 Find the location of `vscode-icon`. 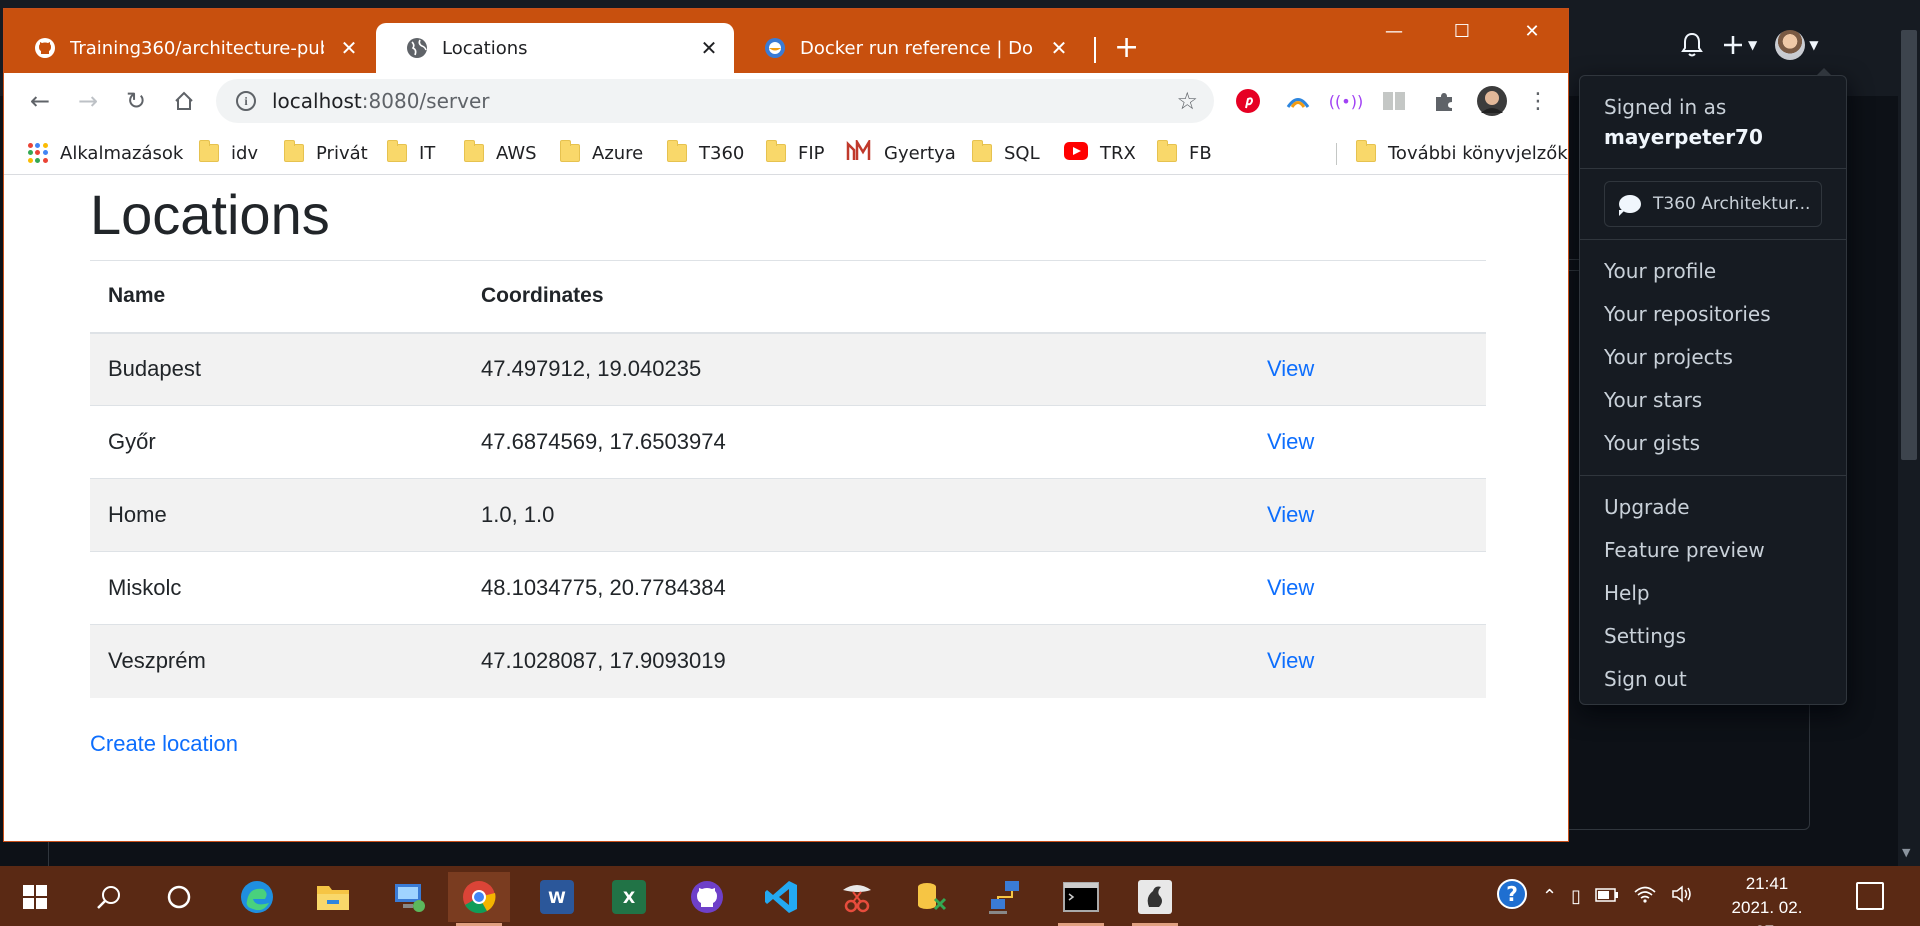

vscode-icon is located at coordinates (781, 897).